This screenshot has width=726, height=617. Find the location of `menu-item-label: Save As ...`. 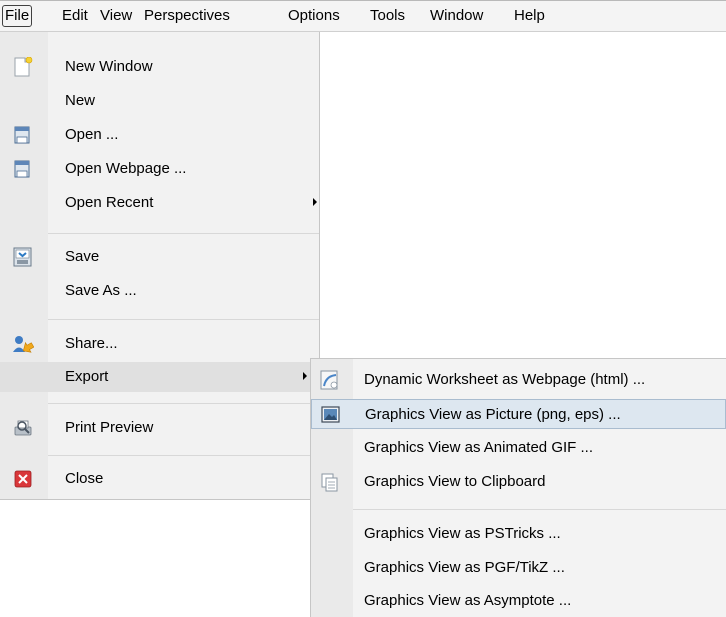

menu-item-label: Save As ... is located at coordinates (101, 290).